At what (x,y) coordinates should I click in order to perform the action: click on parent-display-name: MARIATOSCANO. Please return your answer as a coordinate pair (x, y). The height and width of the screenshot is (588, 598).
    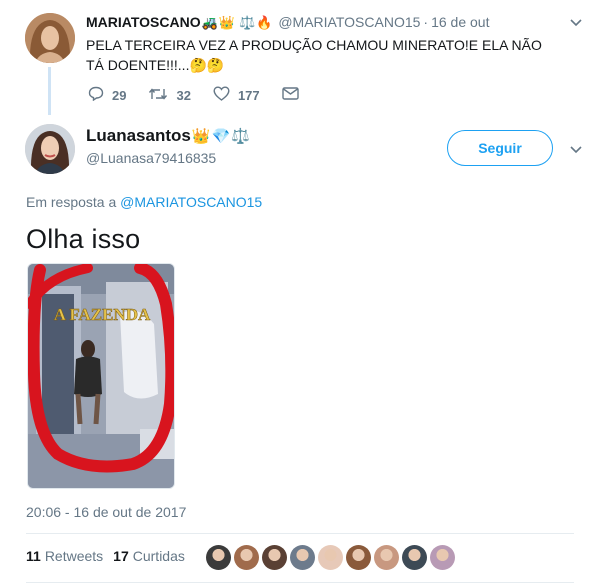
    Looking at the image, I should click on (143, 22).